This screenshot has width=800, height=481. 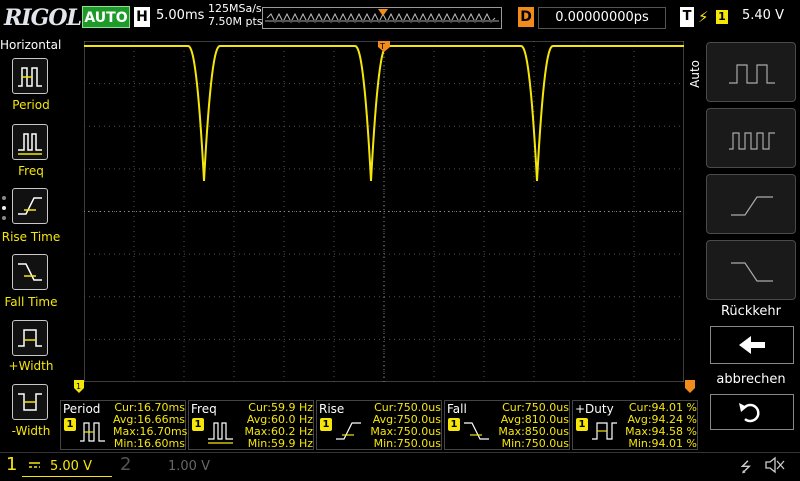 I want to click on freq-button, so click(x=30, y=142).